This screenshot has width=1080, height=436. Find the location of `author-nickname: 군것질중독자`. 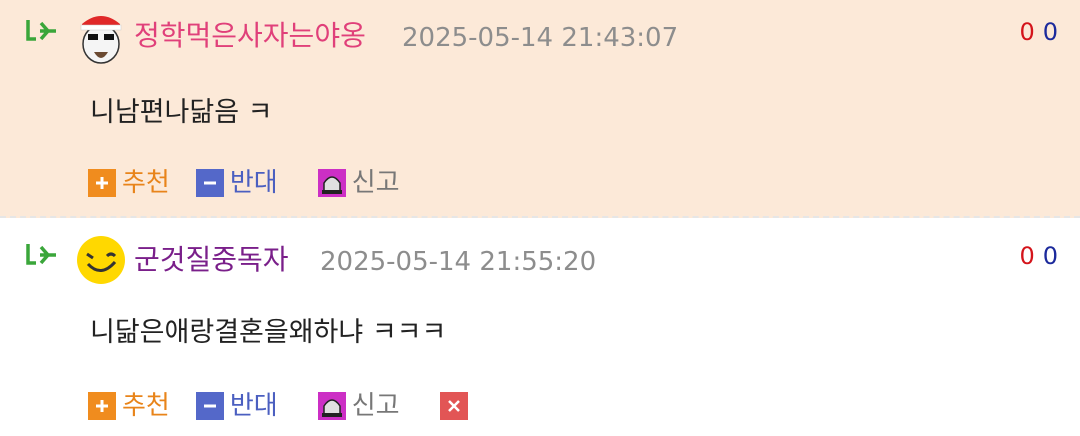

author-nickname: 군것질중독자 is located at coordinates (211, 260).